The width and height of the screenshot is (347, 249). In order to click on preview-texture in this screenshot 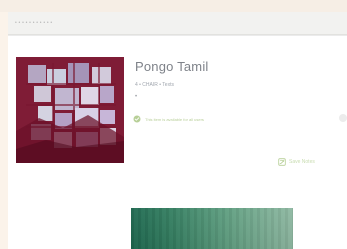, I will do `click(212, 228)`.